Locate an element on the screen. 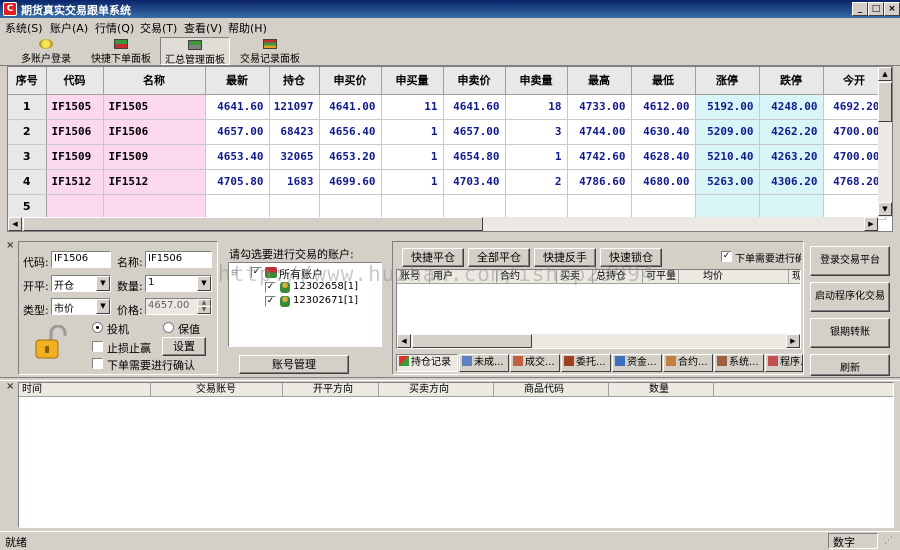  stoploss-checkbox is located at coordinates (97, 346).